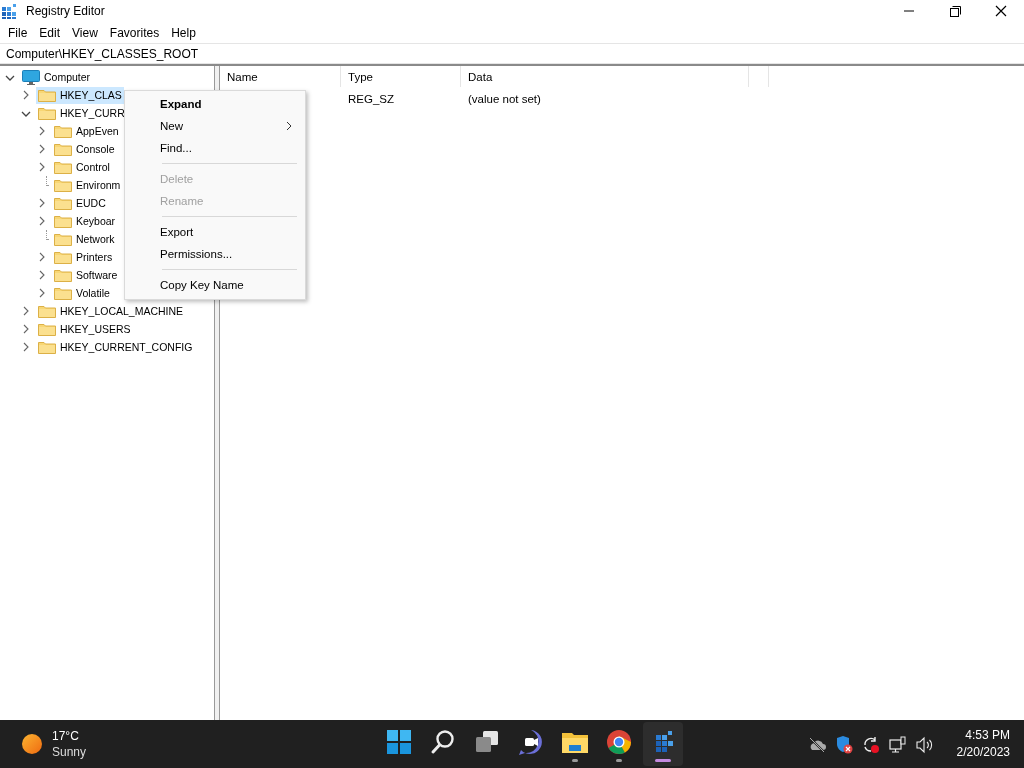 The width and height of the screenshot is (1024, 768). I want to click on menu-item: Expand, so click(215, 104).